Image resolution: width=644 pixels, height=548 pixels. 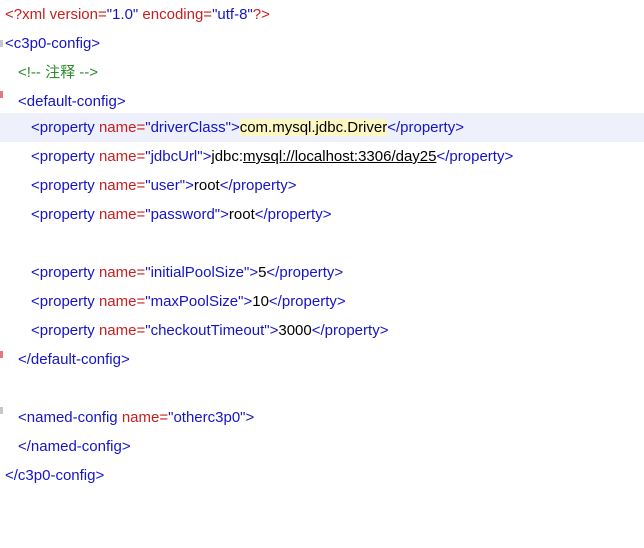 I want to click on xml-comment: <!-- 注释 -->, so click(x=58, y=72).